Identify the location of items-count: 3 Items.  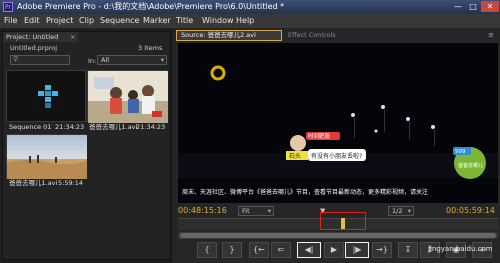
(150, 48).